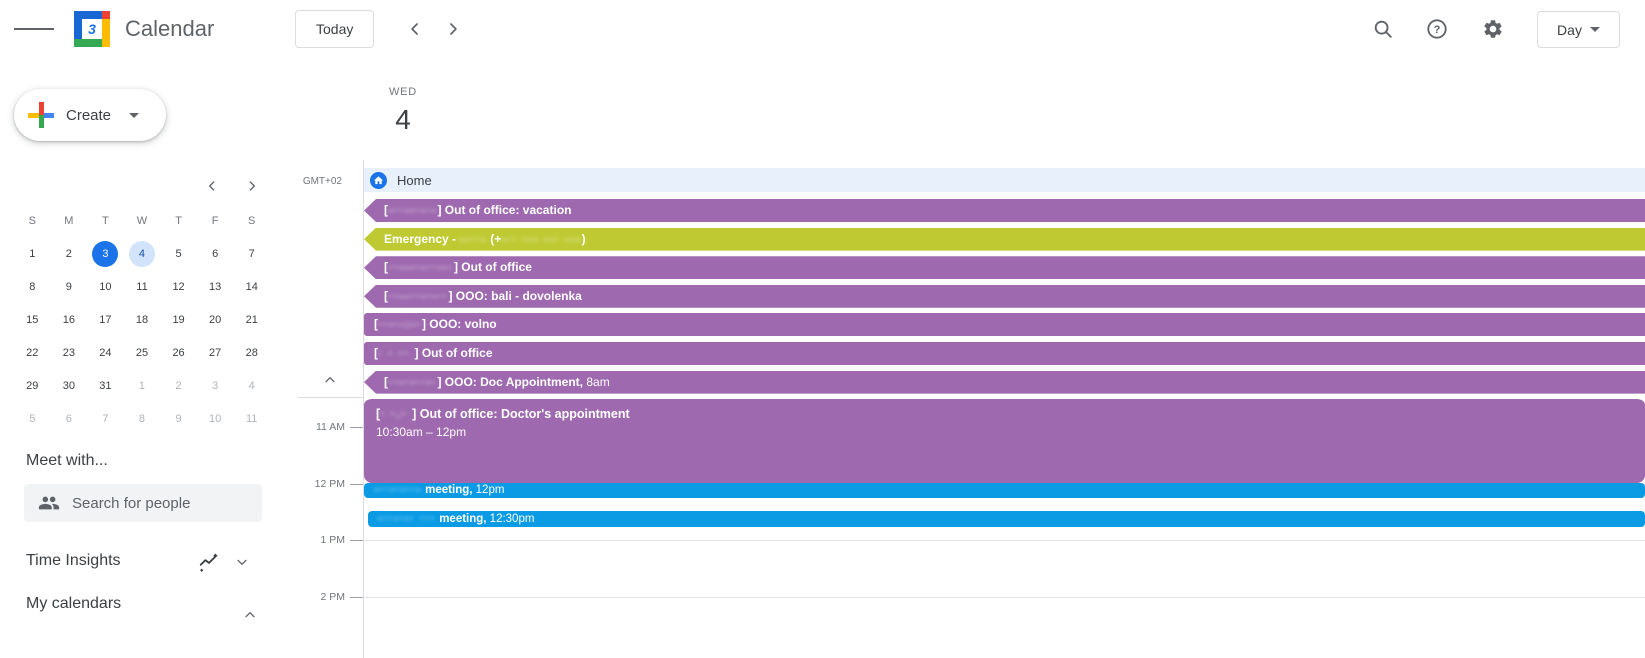 This screenshot has height=658, width=1645. What do you see at coordinates (32, 386) in the screenshot?
I see `mini-calendar-day: 29` at bounding box center [32, 386].